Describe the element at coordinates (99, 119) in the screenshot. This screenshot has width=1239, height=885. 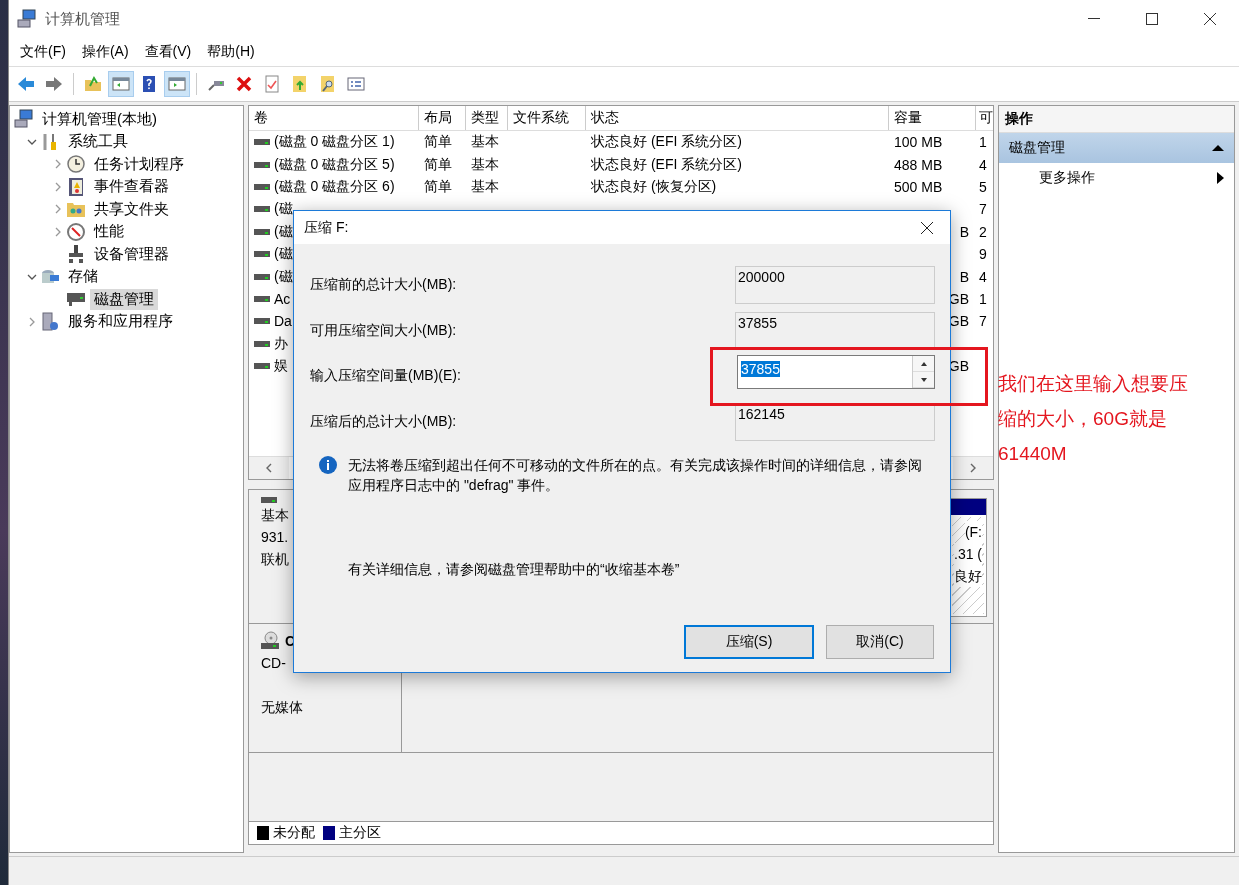
I see `tree-item: 计算机管理(本地)` at that location.